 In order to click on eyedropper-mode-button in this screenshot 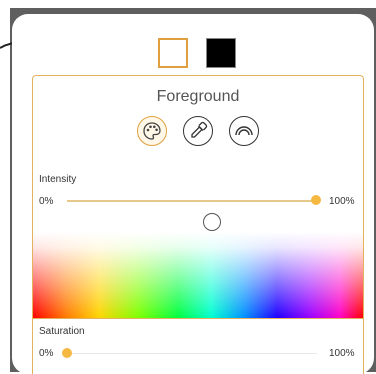, I will do `click(198, 131)`.